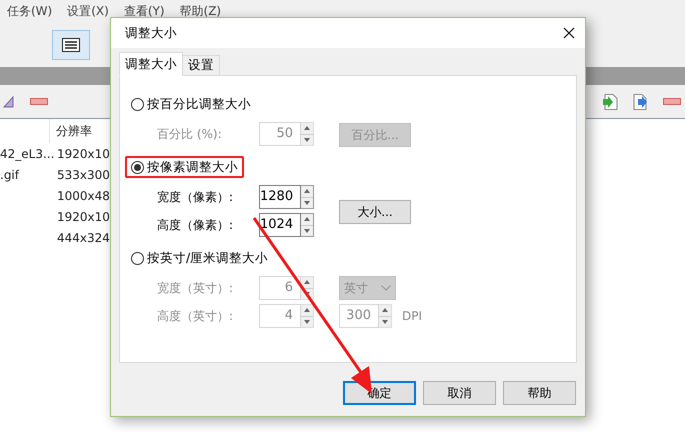 This screenshot has height=434, width=685. What do you see at coordinates (412, 316) in the screenshot?
I see `unit-label: DPI` at bounding box center [412, 316].